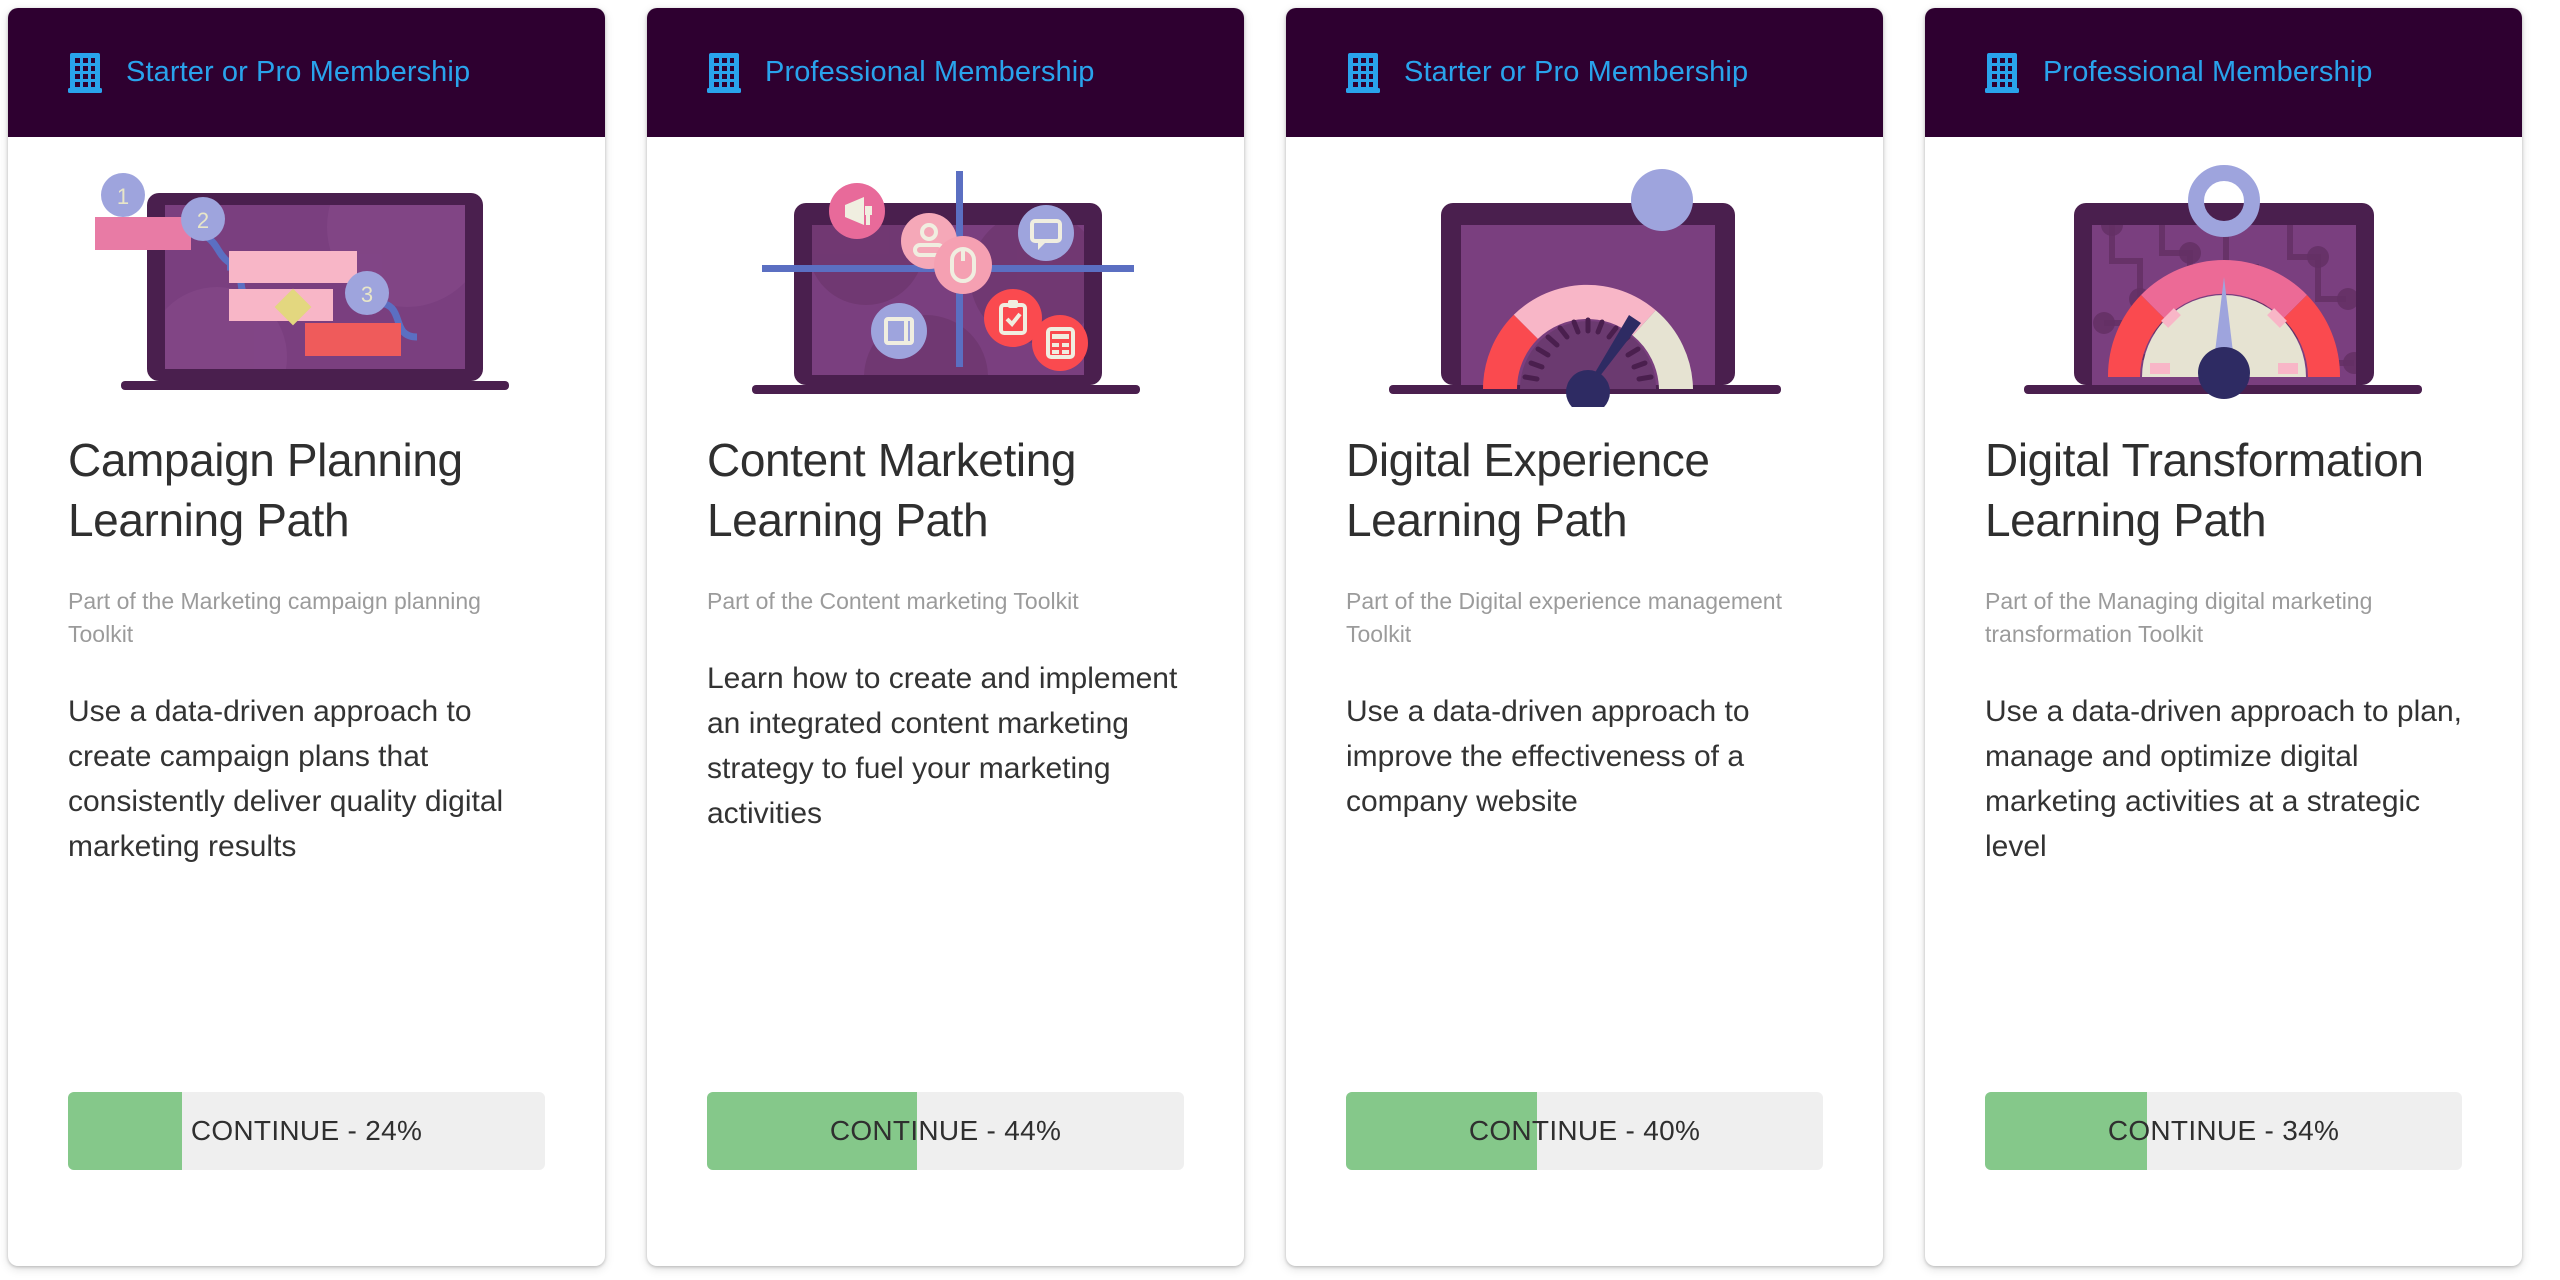 The width and height of the screenshot is (2560, 1280). I want to click on content-marketing-illustration, so click(945, 282).